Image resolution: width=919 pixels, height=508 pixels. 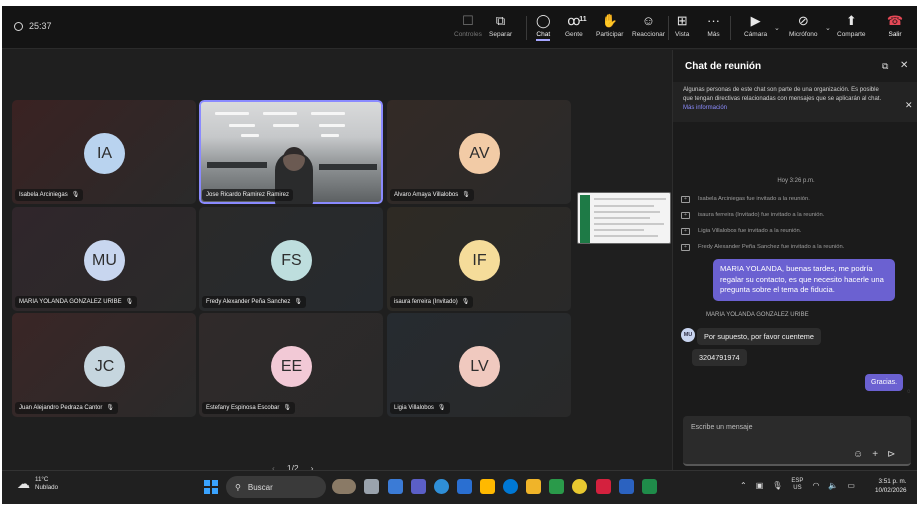 What do you see at coordinates (464, 486) in the screenshot?
I see `mail-icon` at bounding box center [464, 486].